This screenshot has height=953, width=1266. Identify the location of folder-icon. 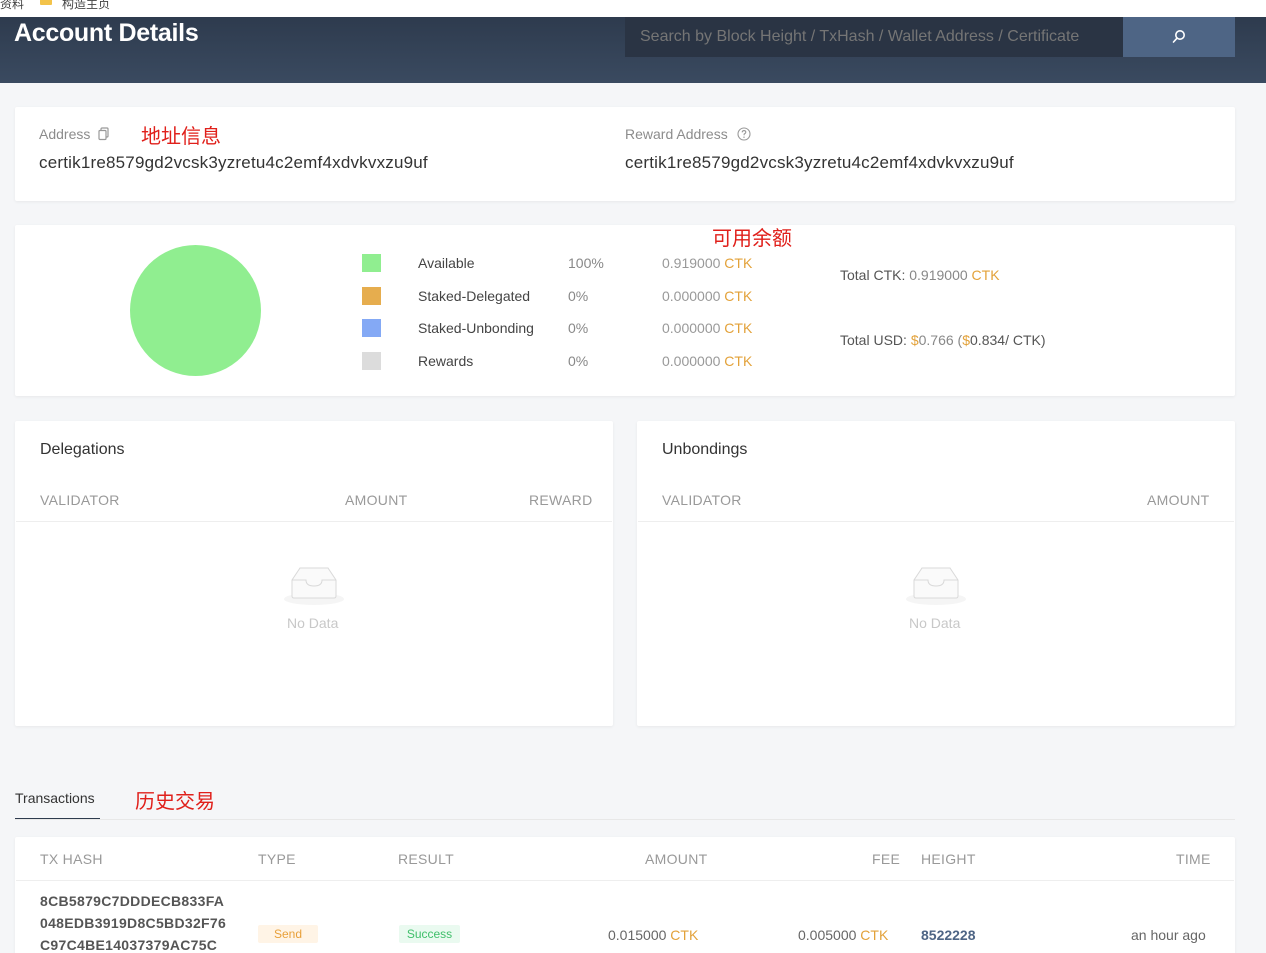
(46, 2).